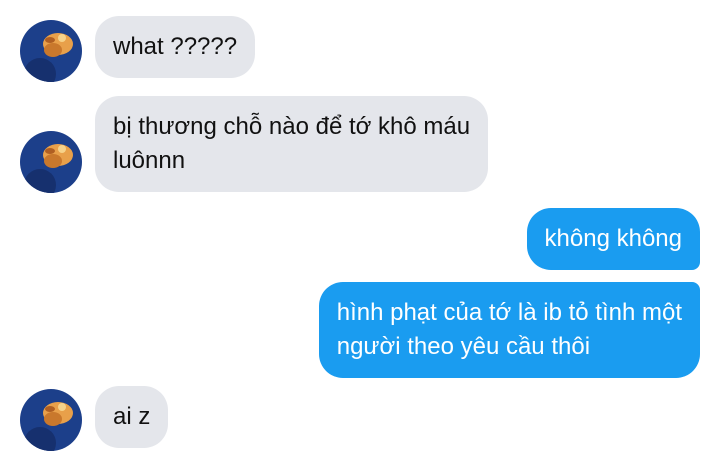 The image size is (720, 459). Describe the element at coordinates (149, 160) in the screenshot. I see `message-text-line-2: luônnn` at that location.